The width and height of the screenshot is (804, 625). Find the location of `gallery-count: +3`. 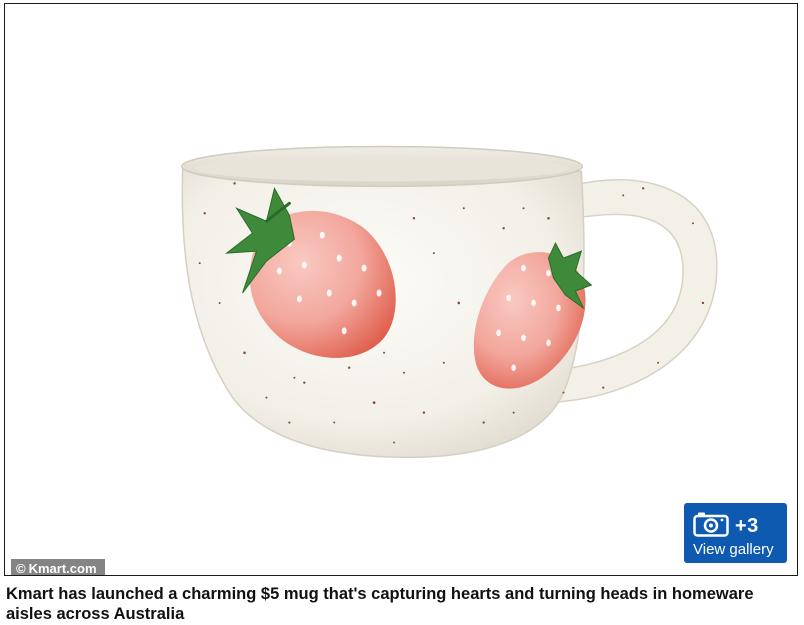

gallery-count: +3 is located at coordinates (747, 526).